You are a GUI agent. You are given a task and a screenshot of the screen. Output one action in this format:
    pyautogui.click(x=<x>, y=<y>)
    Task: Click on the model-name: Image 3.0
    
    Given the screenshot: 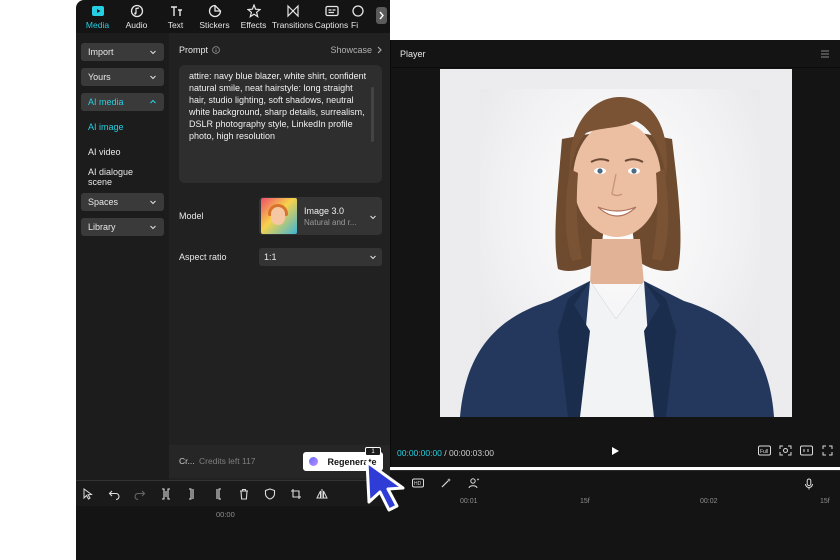 What is the action you would take?
    pyautogui.click(x=324, y=210)
    